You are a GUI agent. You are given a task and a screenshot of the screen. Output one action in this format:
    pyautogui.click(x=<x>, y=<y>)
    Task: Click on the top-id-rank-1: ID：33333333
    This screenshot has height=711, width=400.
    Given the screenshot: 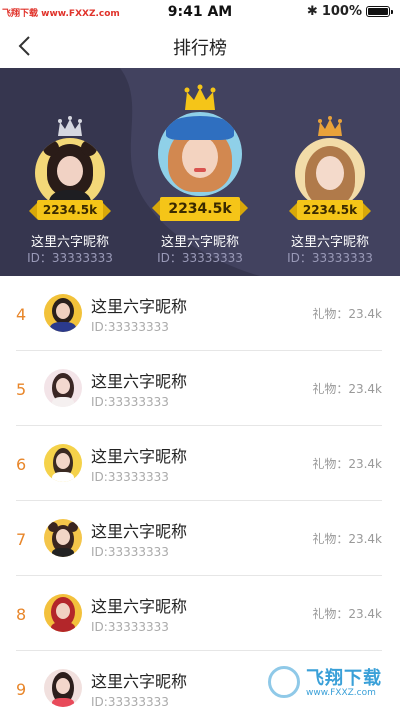 What is the action you would take?
    pyautogui.click(x=200, y=258)
    